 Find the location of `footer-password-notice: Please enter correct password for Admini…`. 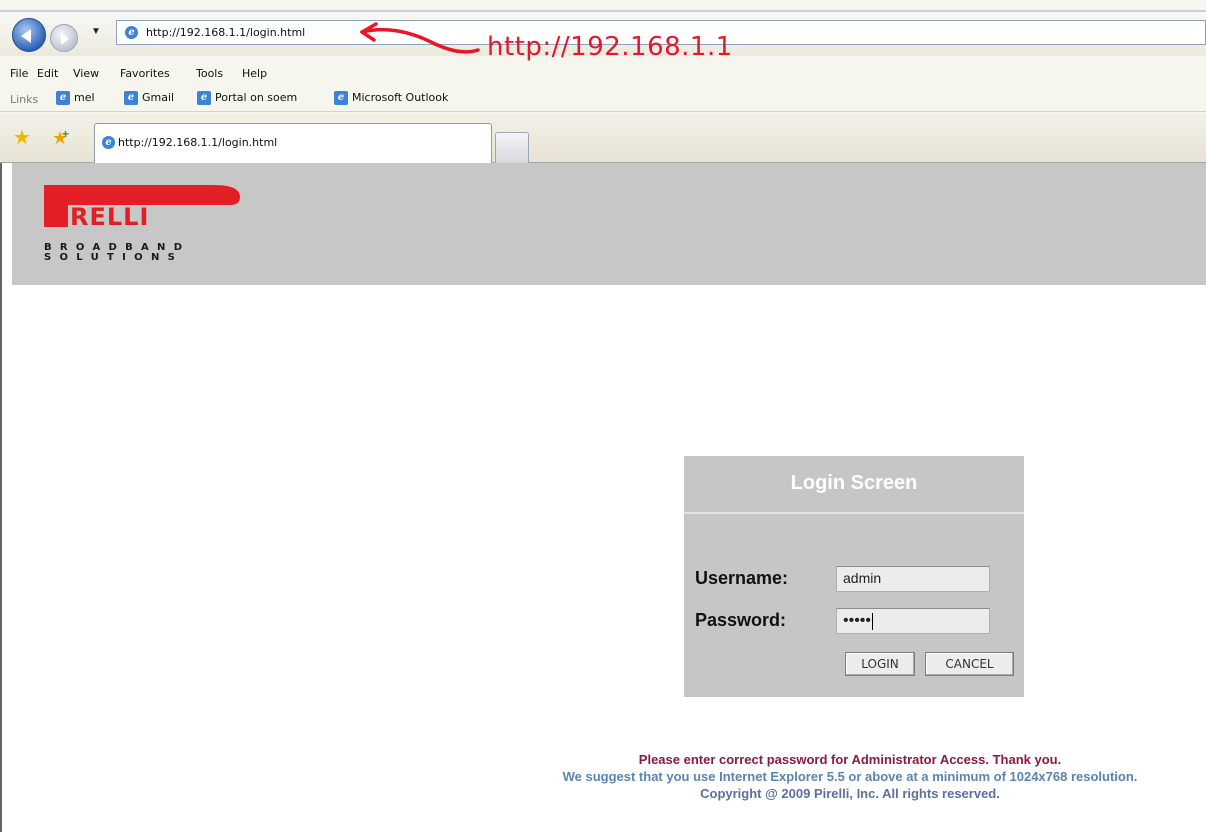

footer-password-notice: Please enter correct password for Admini… is located at coordinates (850, 759).